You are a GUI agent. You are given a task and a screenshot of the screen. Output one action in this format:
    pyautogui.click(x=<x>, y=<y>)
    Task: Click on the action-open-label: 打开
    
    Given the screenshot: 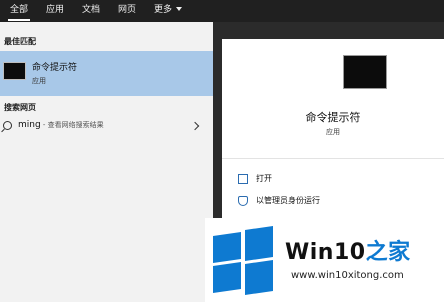 What is the action you would take?
    pyautogui.click(x=264, y=178)
    